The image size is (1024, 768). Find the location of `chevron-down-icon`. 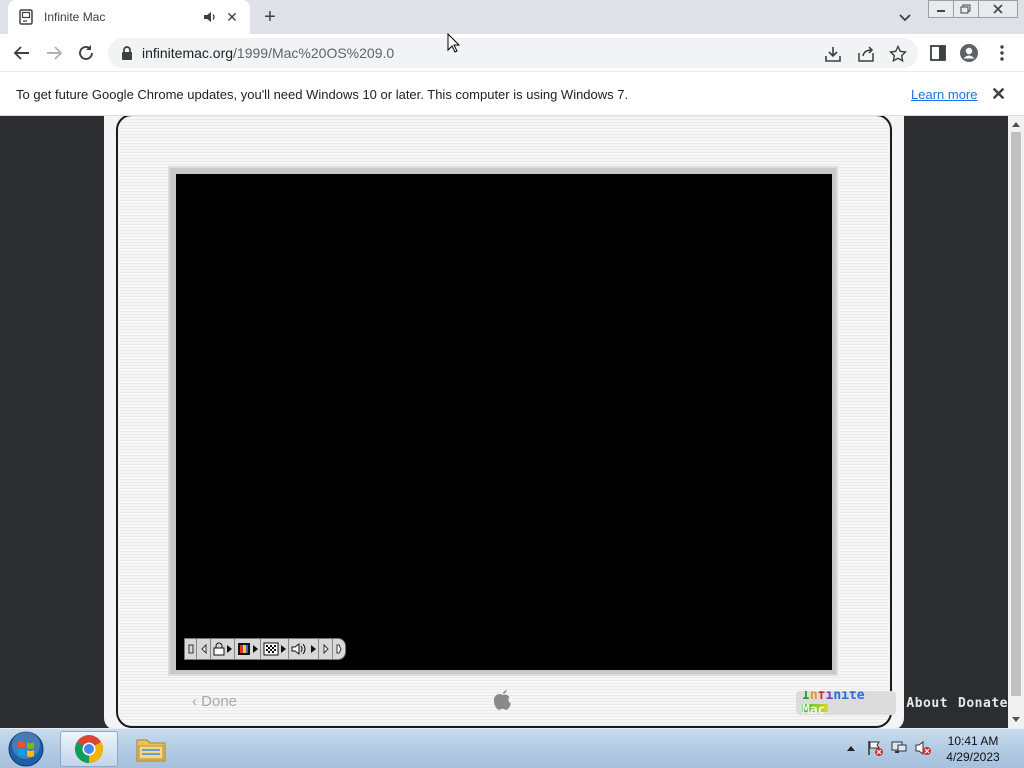

chevron-down-icon is located at coordinates (905, 17).